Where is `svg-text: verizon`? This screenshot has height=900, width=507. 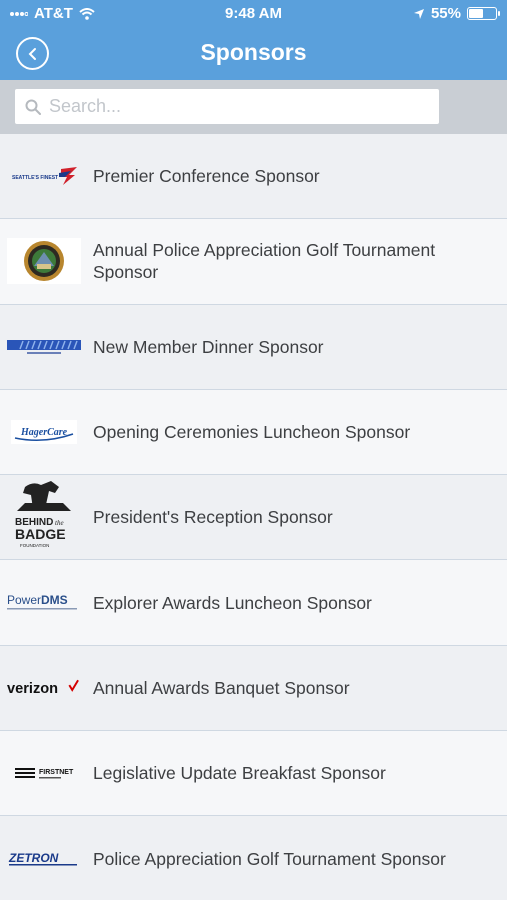
svg-text: verizon is located at coordinates (32, 689).